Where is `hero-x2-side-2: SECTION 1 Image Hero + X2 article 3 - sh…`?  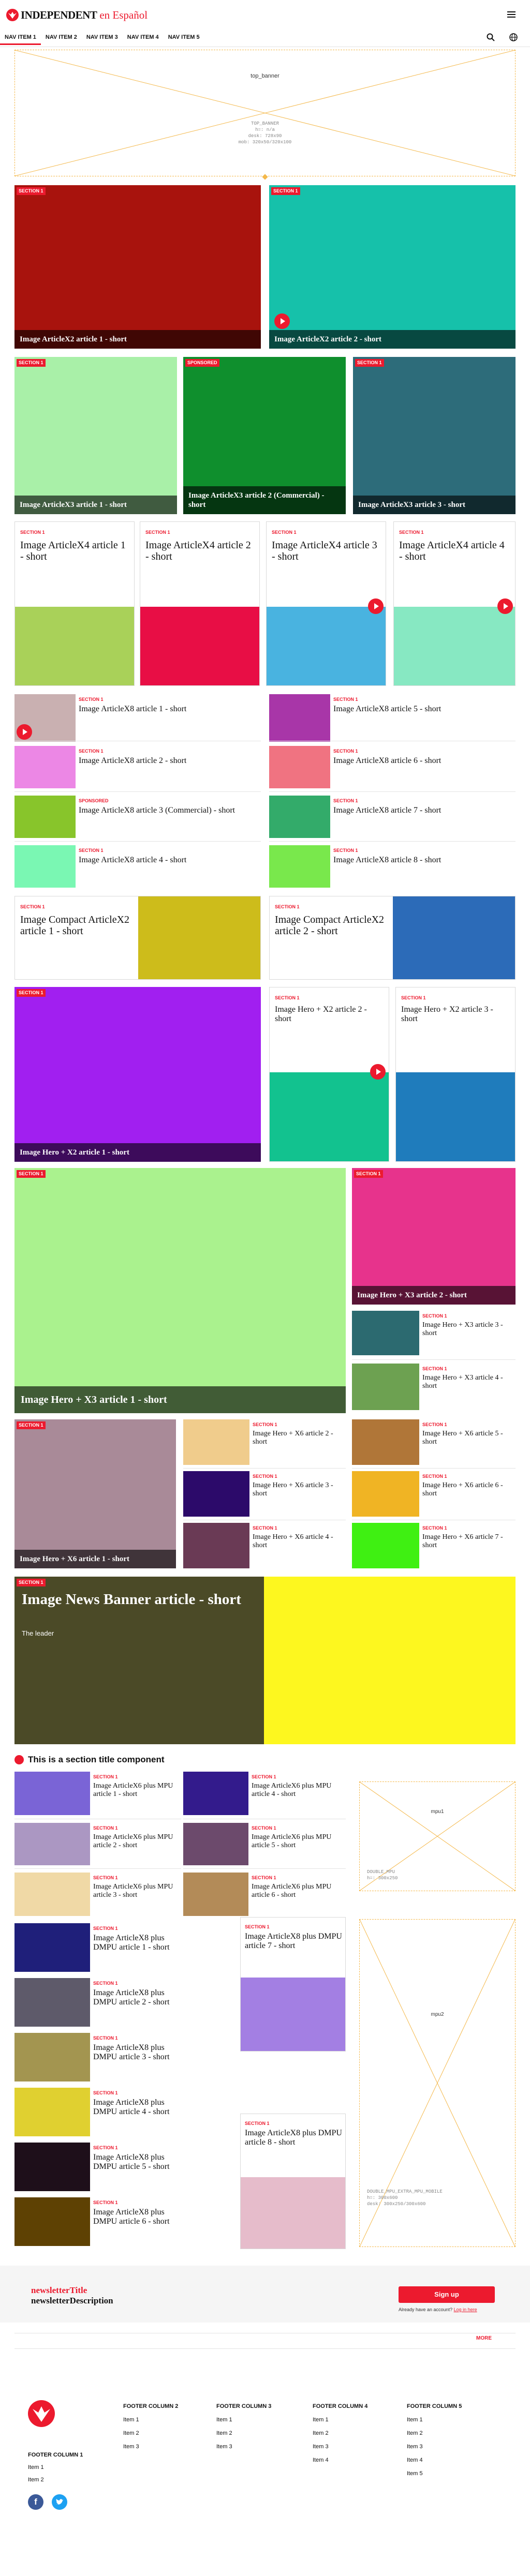
hero-x2-side-2: SECTION 1 Image Hero + X2 article 3 - sh… is located at coordinates (455, 1074).